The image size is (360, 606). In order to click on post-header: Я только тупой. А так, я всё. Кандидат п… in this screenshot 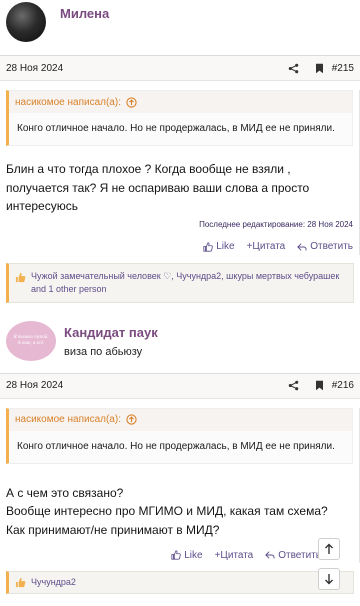, I will do `click(180, 346)`.